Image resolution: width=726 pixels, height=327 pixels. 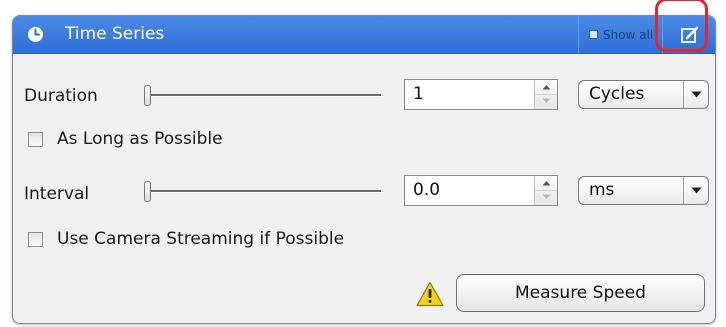 I want to click on interval-label: Interval, so click(x=57, y=194).